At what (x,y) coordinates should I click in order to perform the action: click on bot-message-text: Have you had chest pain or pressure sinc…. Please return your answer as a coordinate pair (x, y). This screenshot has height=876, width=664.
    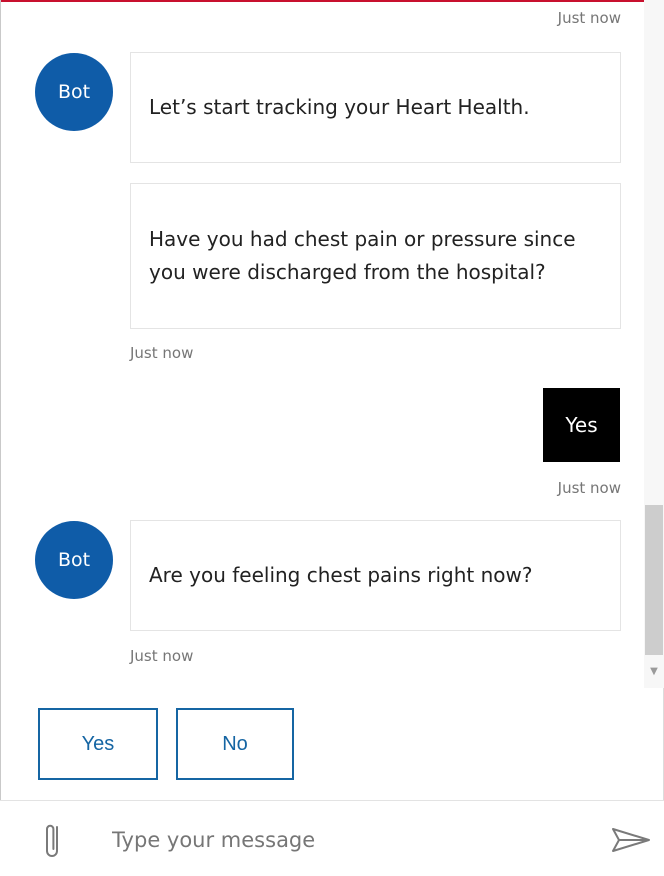
    Looking at the image, I should click on (362, 255).